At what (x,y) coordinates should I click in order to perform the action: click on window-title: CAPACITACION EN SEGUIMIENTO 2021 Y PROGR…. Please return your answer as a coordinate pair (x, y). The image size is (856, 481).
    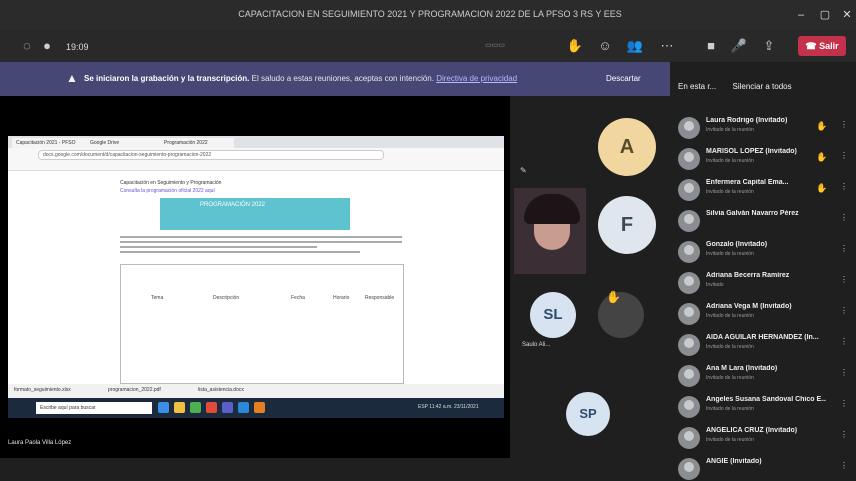
    Looking at the image, I should click on (430, 14).